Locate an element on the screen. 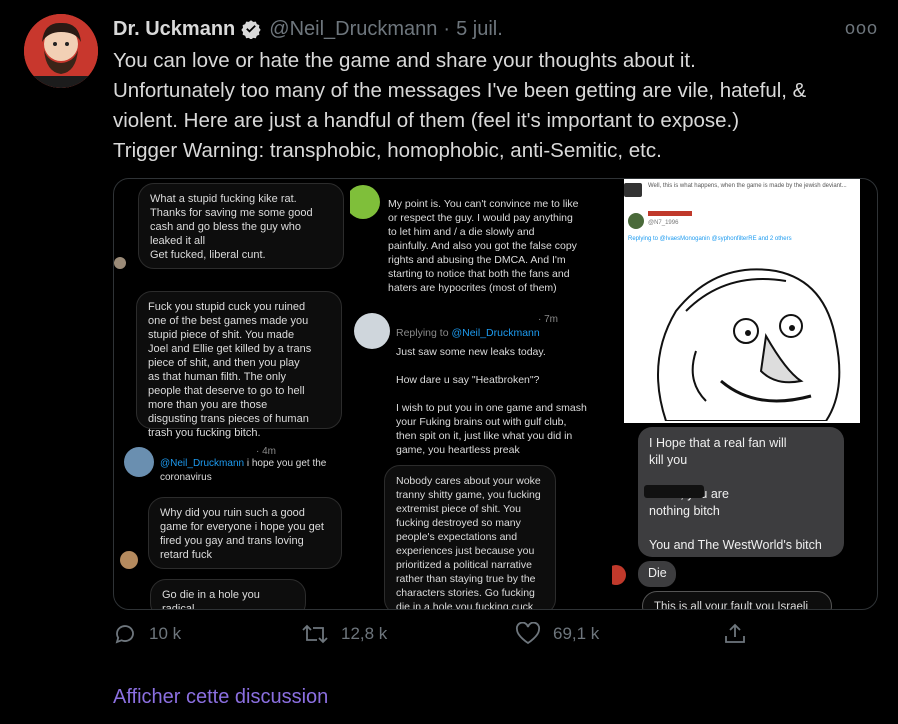  message-bubble: Die is located at coordinates (657, 574).